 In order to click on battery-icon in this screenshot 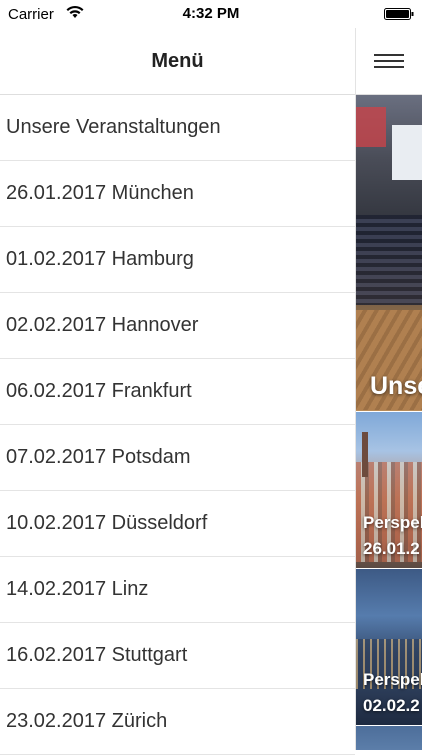, I will do `click(399, 14)`.